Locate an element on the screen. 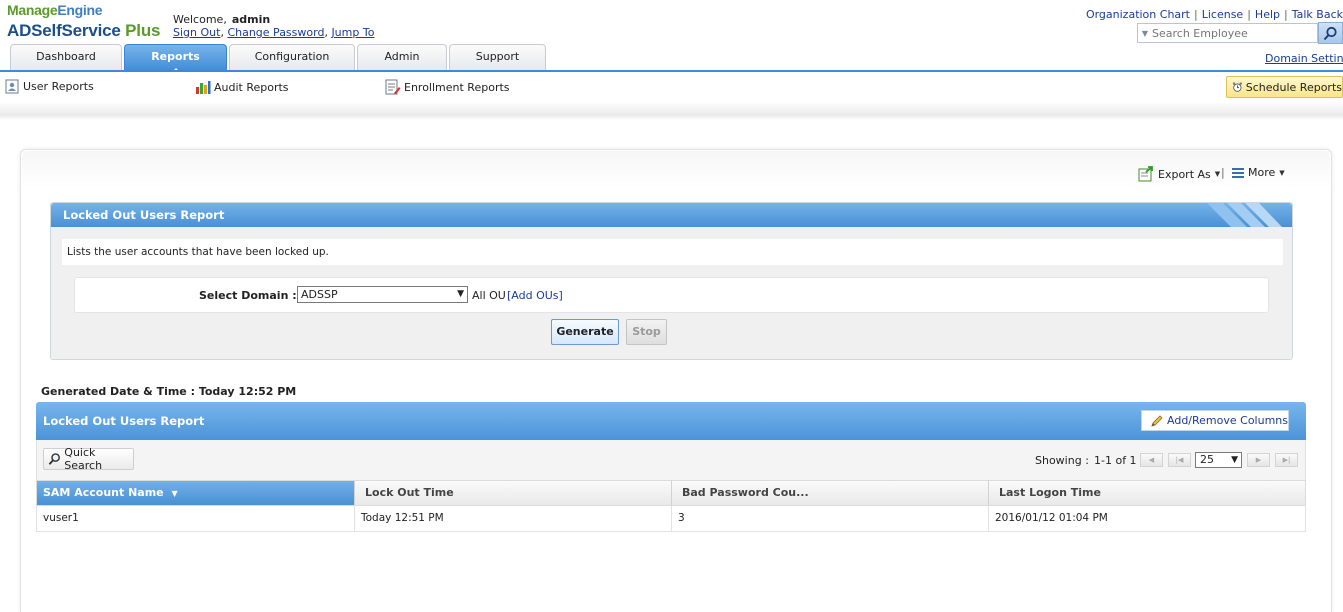 This screenshot has height=612, width=1343. schedule-reports-button: Schedule Reports is located at coordinates (1284, 87).